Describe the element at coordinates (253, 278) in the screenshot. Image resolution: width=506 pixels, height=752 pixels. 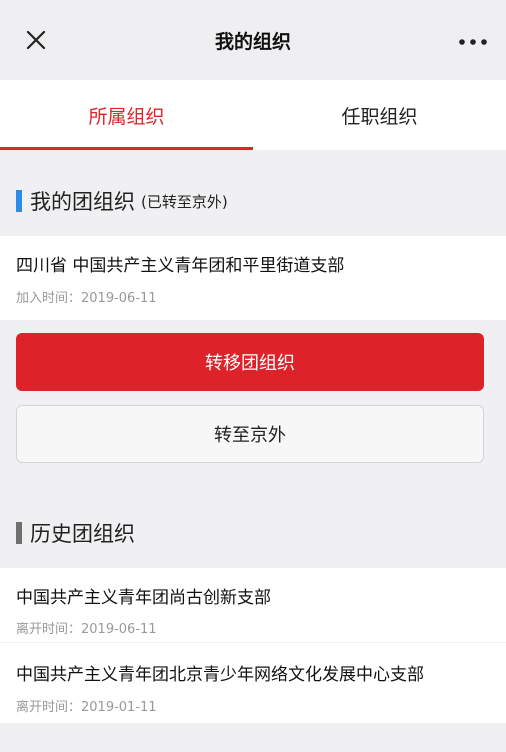
I see `current-org-card: 四川省 中国共产主义青年团和平里街道支部 加入时间：2019-06-11` at that location.